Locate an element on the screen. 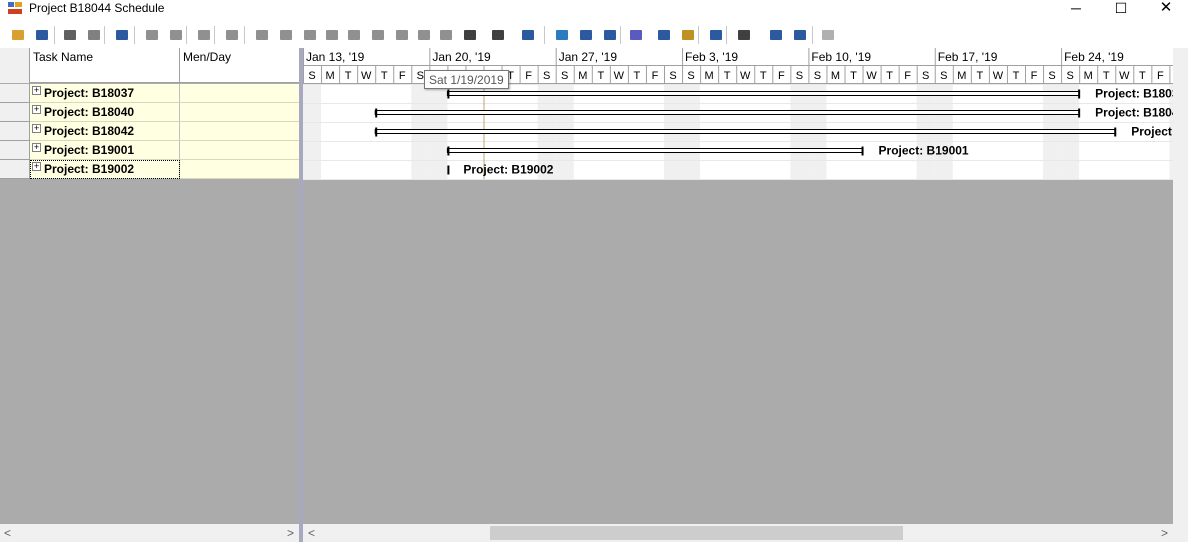 This screenshot has width=1188, height=542. font-icon is located at coordinates (232, 35).